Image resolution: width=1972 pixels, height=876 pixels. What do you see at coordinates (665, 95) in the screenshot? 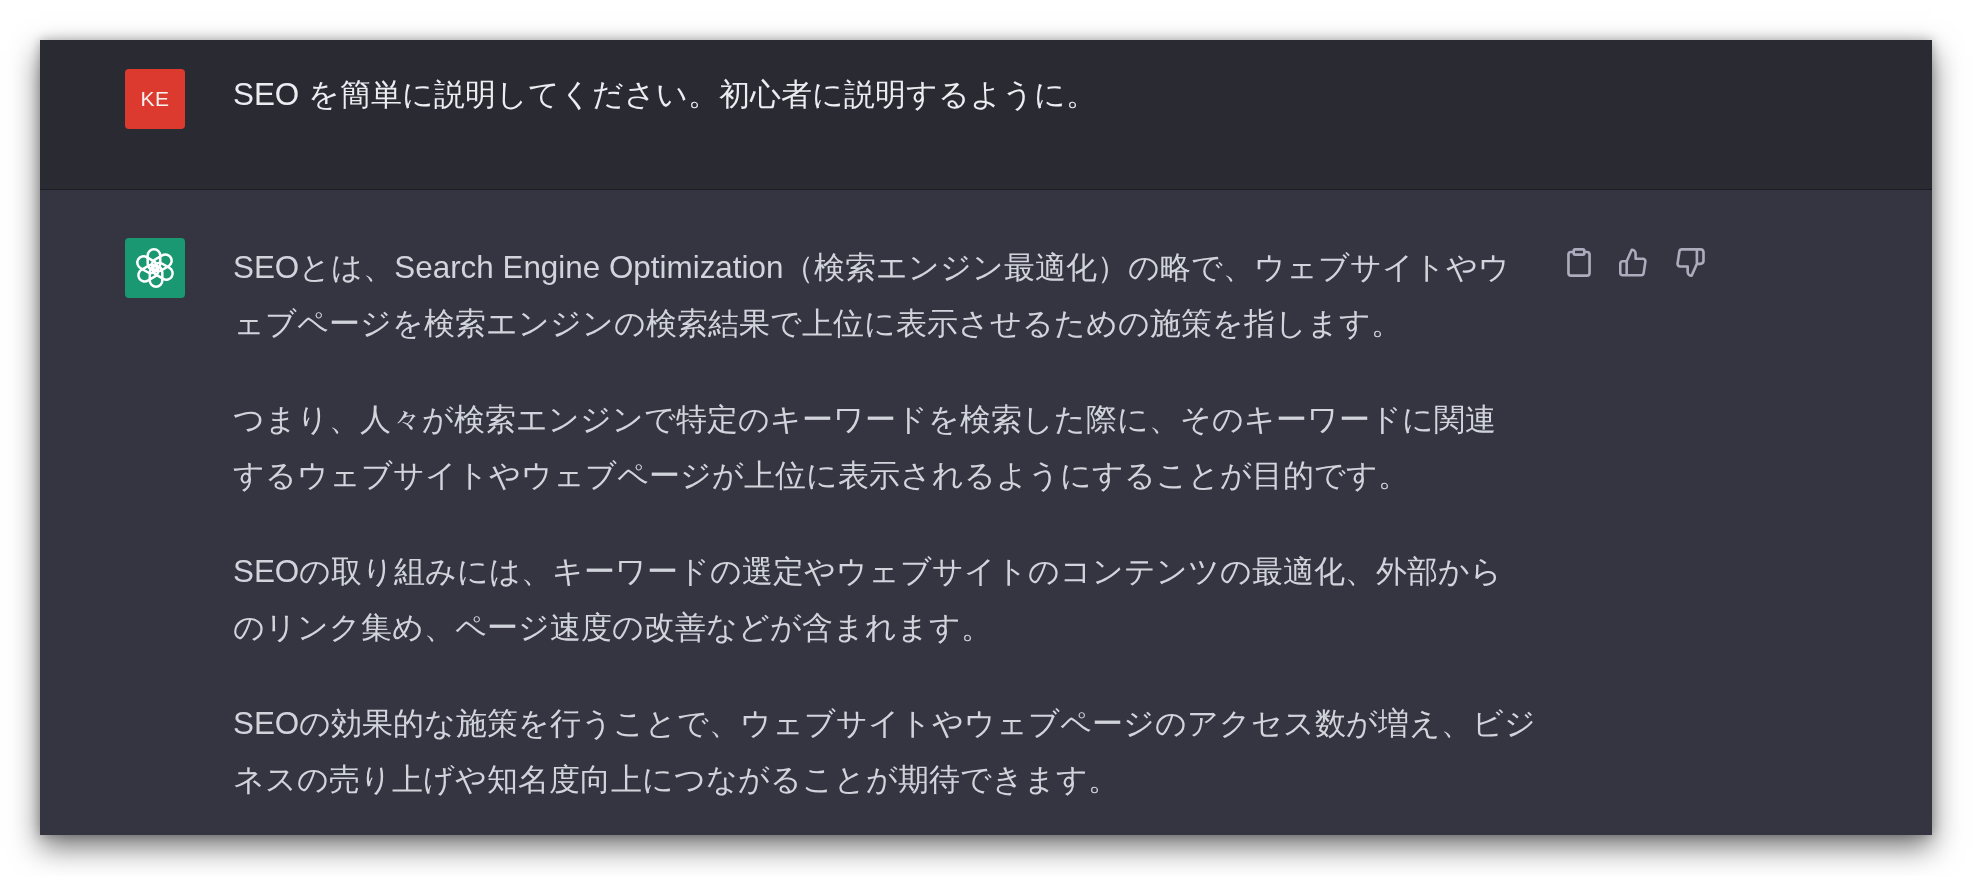
I see `user-message: SEO を簡単に説明してください。初心者に説明するように。` at bounding box center [665, 95].